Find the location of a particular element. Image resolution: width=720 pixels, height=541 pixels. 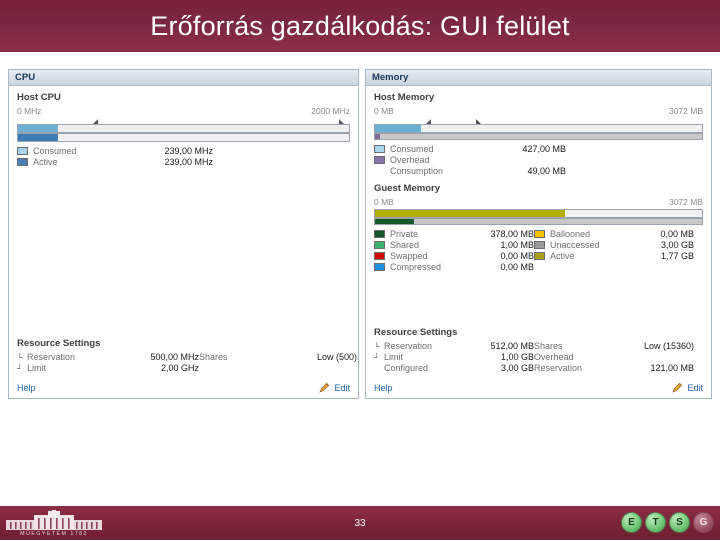

cpu-legend: Consumed 239,00 MHz Active 239,00 MHz is located at coordinates (183, 157).